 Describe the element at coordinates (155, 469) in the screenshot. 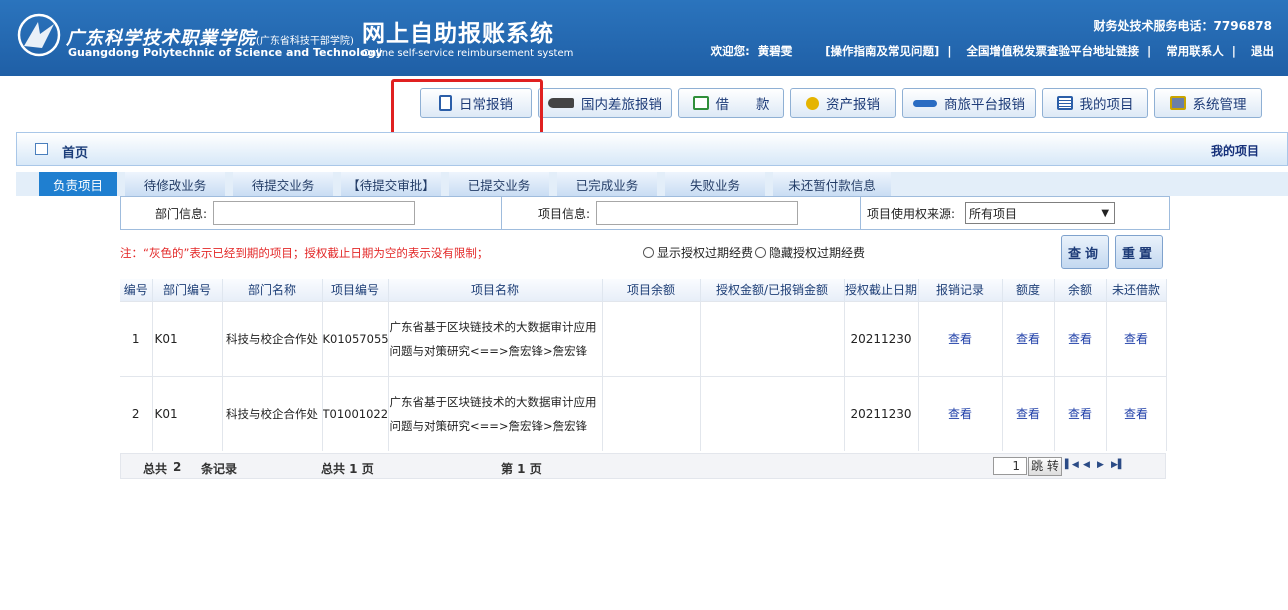

I see `total-label: 总共` at that location.